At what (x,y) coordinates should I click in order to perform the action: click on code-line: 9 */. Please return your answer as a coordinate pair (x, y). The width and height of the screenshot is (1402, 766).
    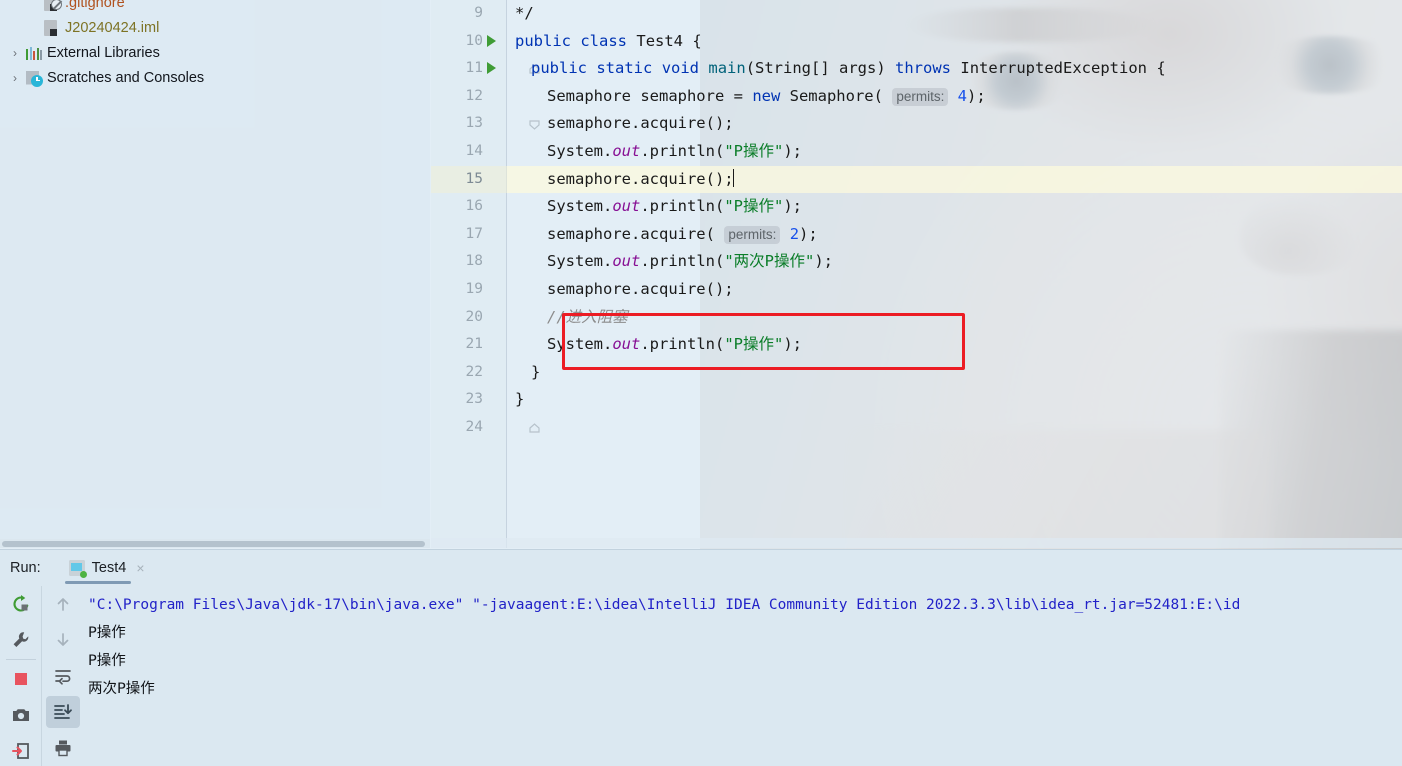
    Looking at the image, I should click on (916, 37).